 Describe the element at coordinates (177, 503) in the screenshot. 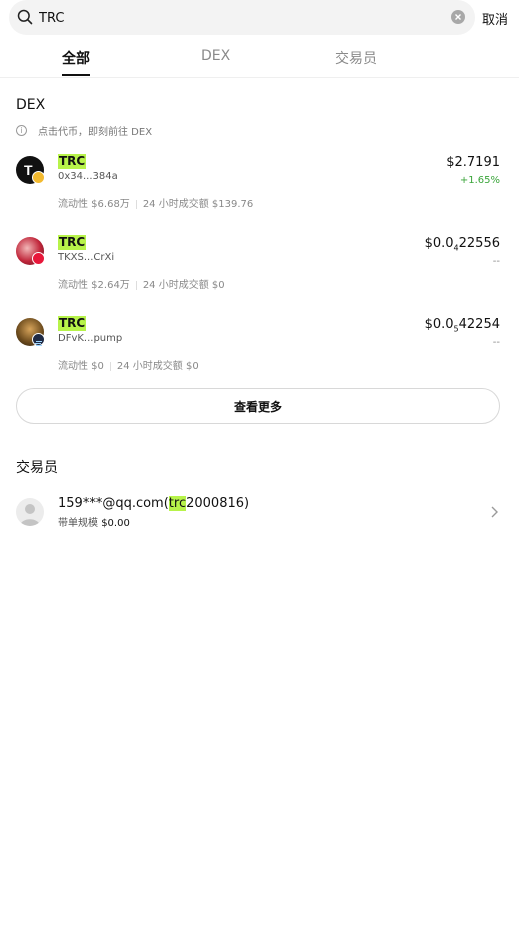

I see `trader-name-highlight: trc` at that location.